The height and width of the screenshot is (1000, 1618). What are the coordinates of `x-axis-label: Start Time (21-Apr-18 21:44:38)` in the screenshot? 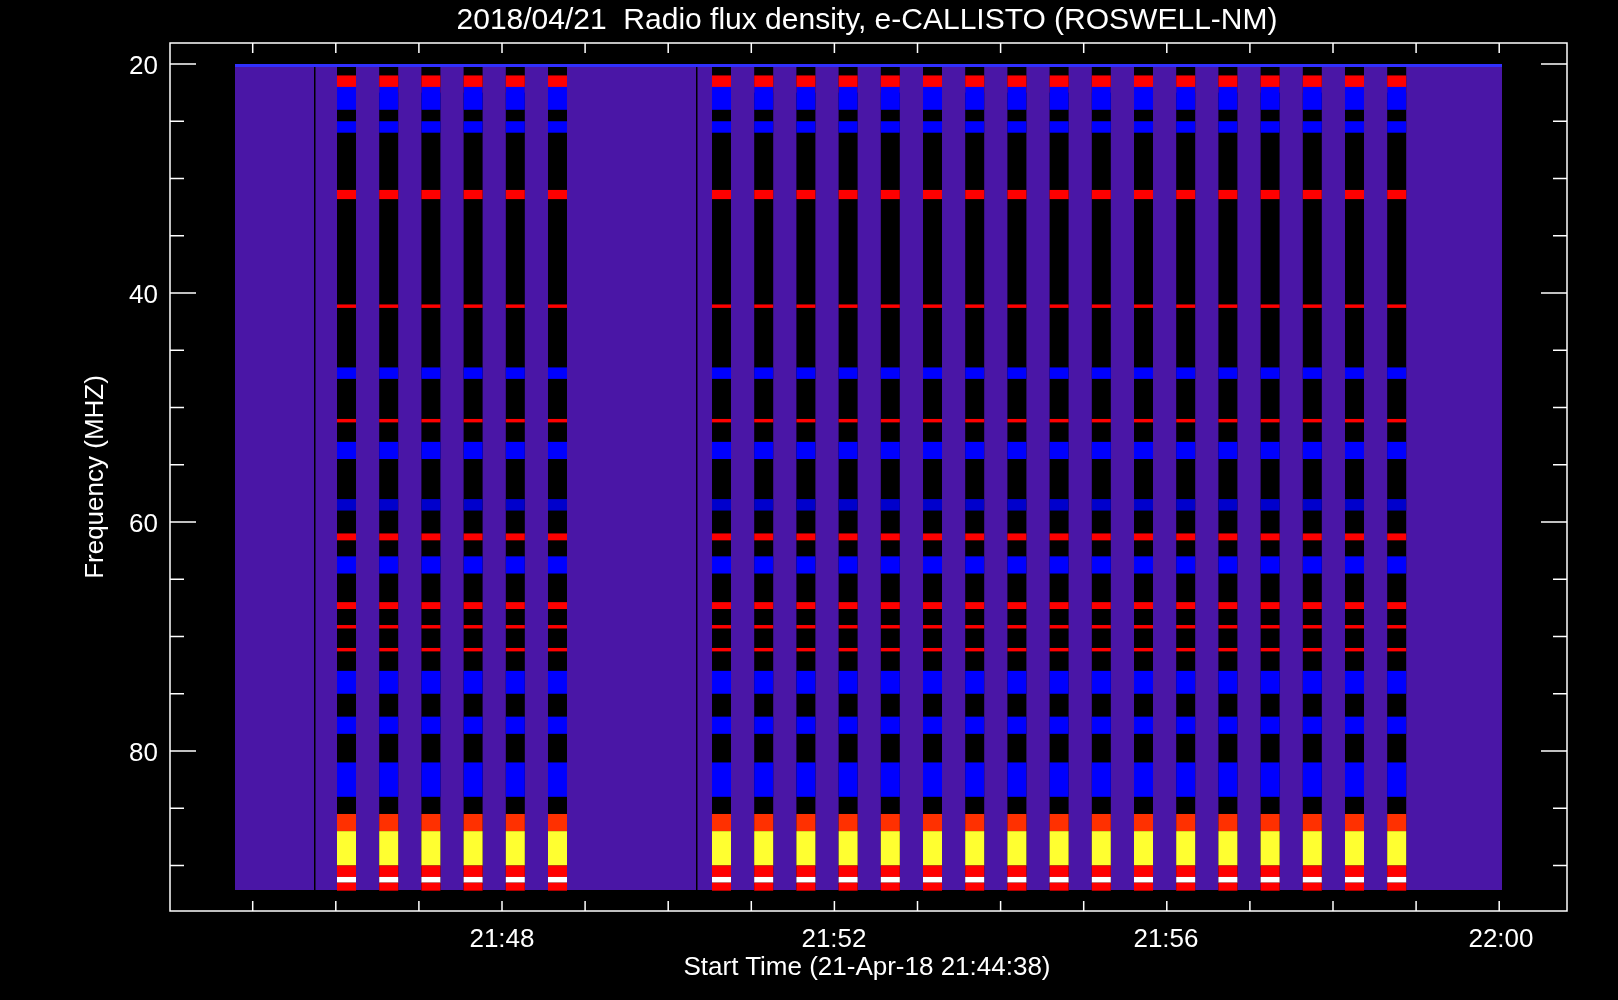 It's located at (867, 966).